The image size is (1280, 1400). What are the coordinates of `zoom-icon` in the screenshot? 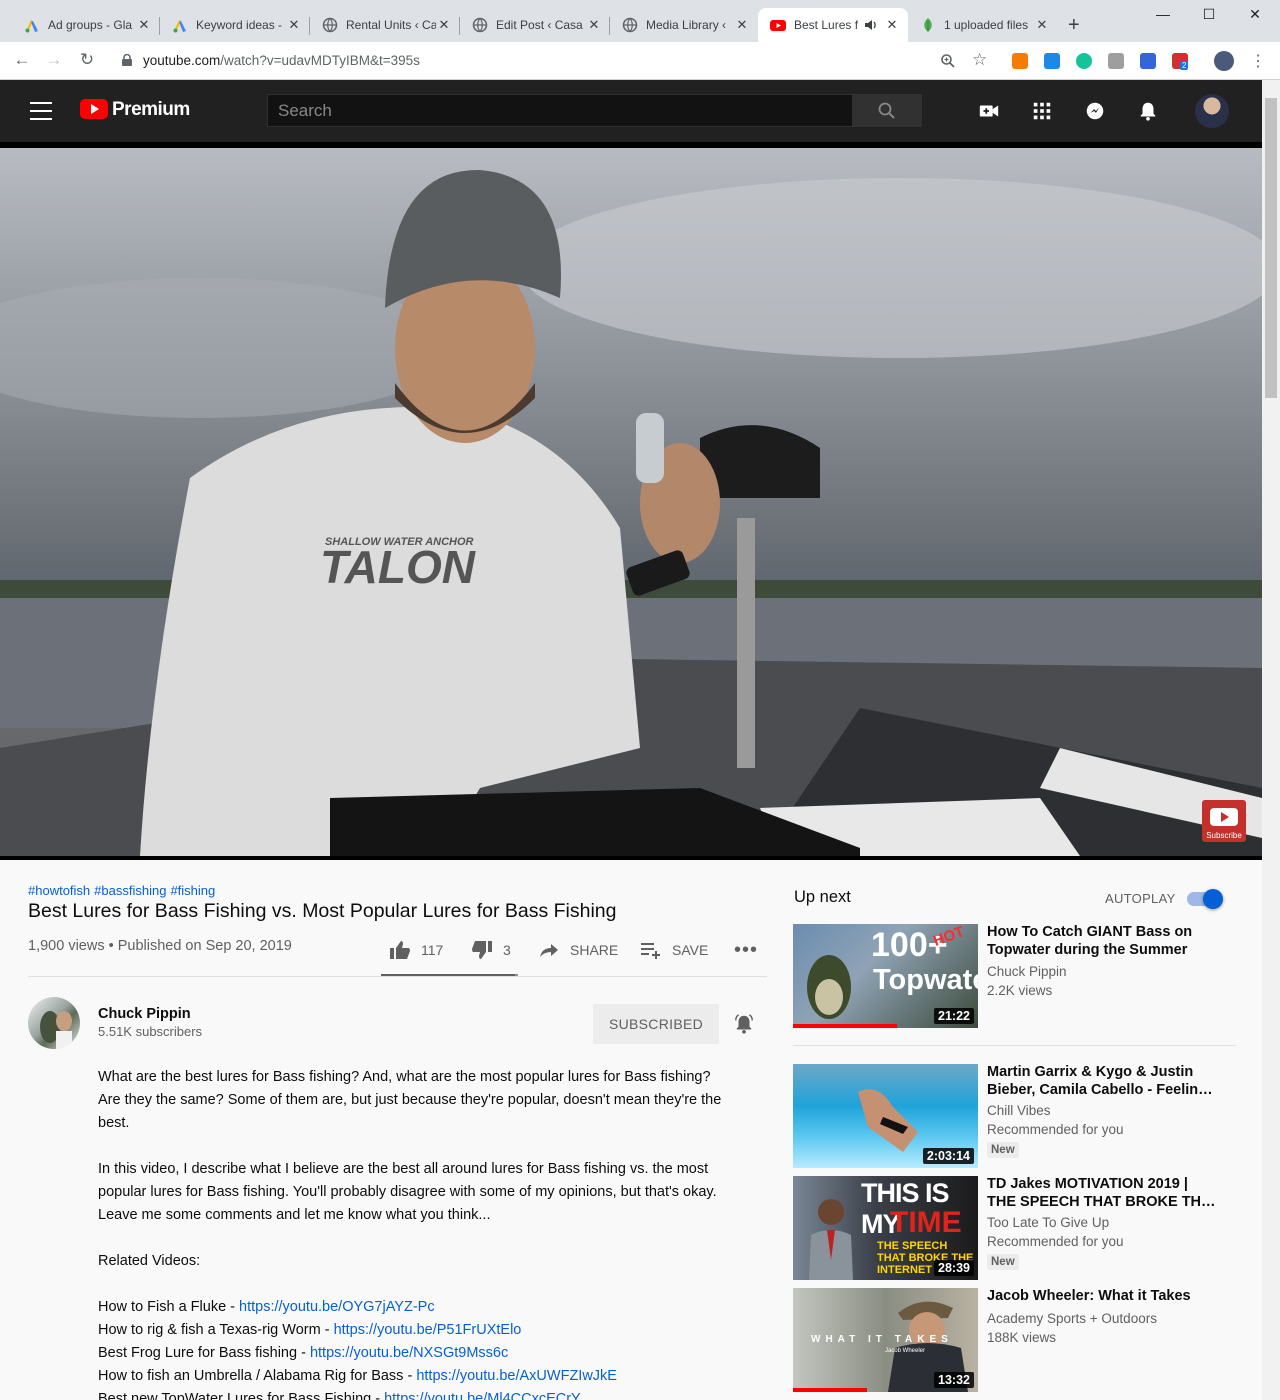 It's located at (948, 61).